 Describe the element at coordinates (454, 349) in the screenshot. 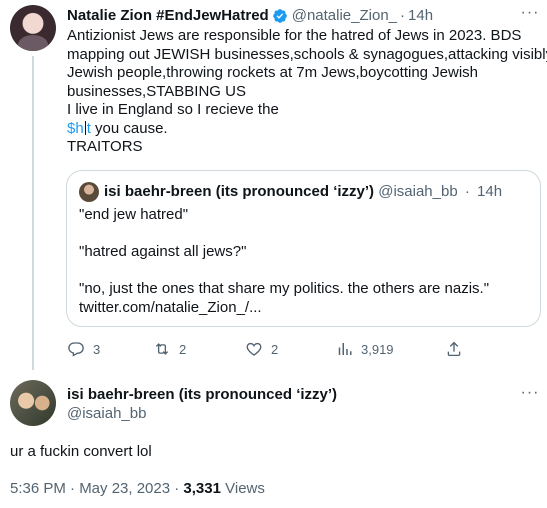

I see `share-icon` at that location.